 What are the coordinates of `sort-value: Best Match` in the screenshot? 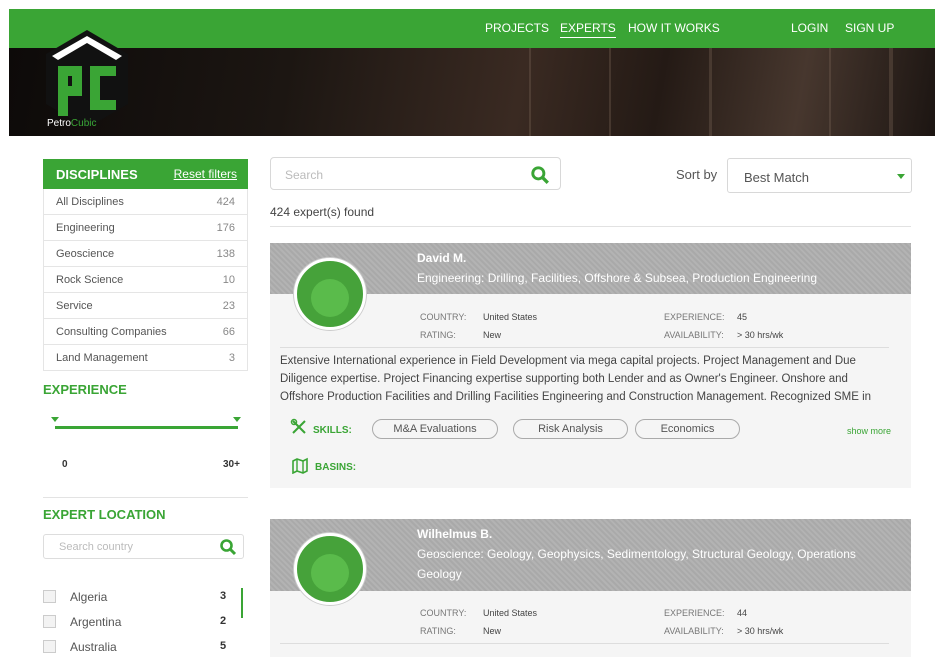 It's located at (777, 177).